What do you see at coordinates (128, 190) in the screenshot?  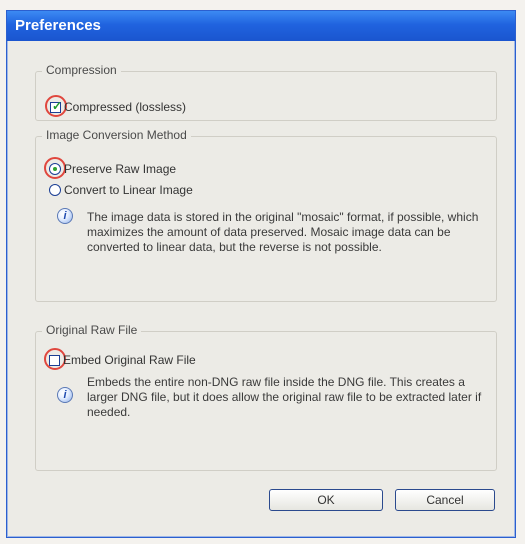 I see `radio-convert-linear-label: Convert to Linear Image` at bounding box center [128, 190].